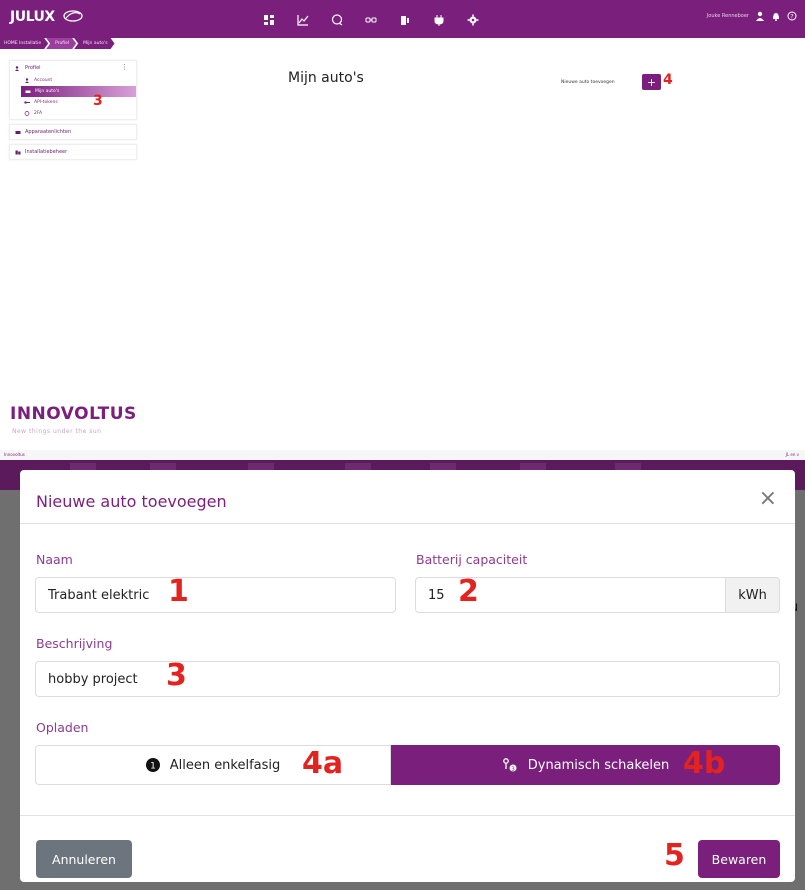 This screenshot has width=805, height=890. I want to click on nav-battery, so click(405, 20).